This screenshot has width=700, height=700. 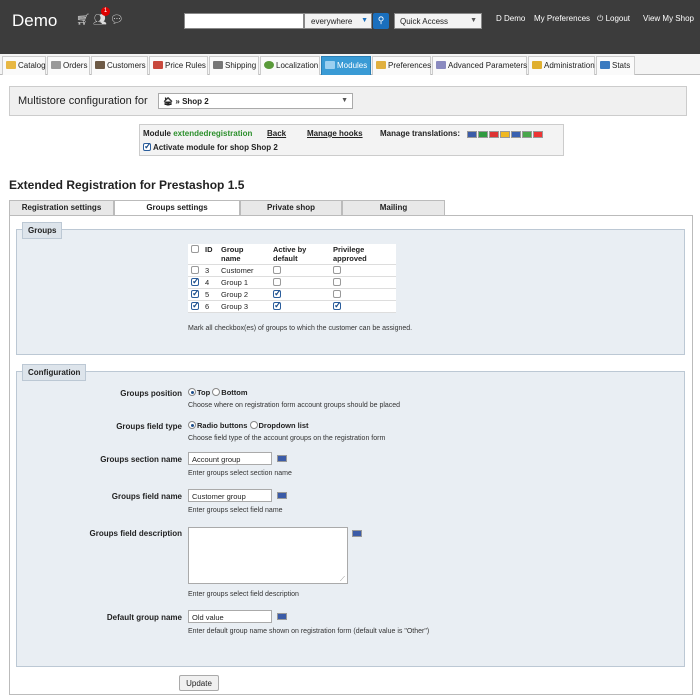 I want to click on chevron-down-icon: ▼, so click(x=364, y=20).